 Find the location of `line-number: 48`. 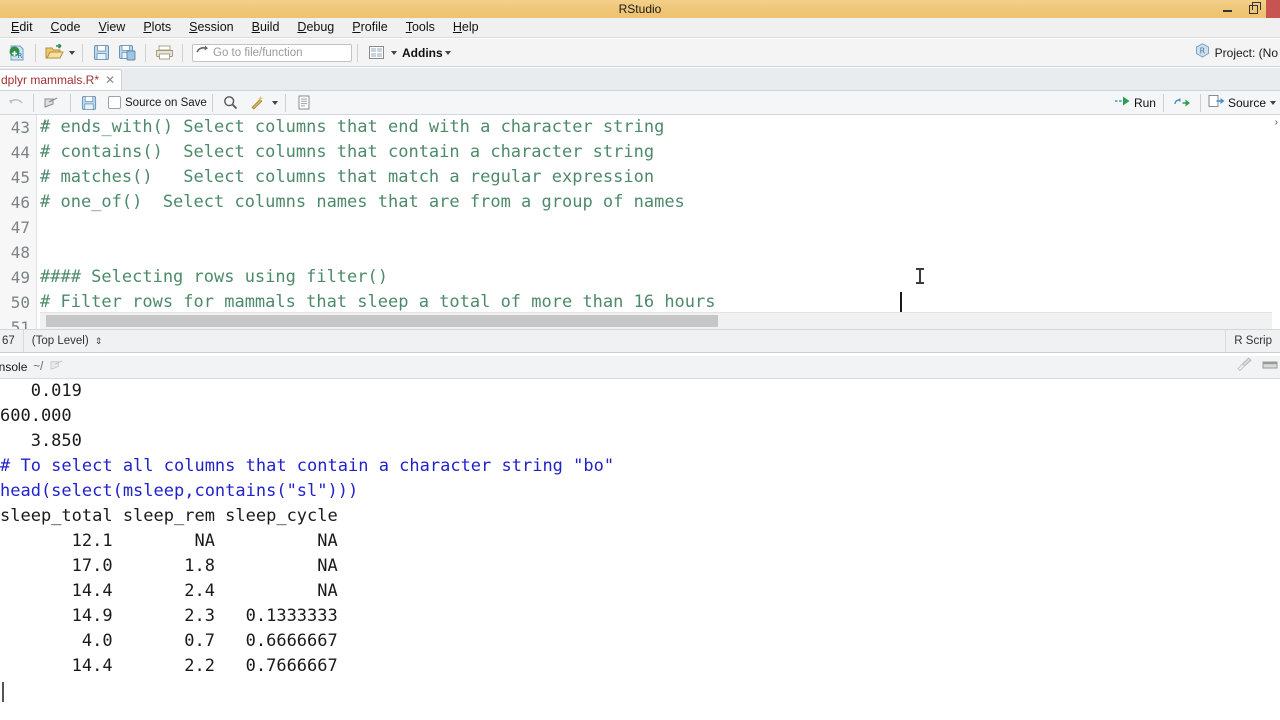

line-number: 48 is located at coordinates (20, 252).